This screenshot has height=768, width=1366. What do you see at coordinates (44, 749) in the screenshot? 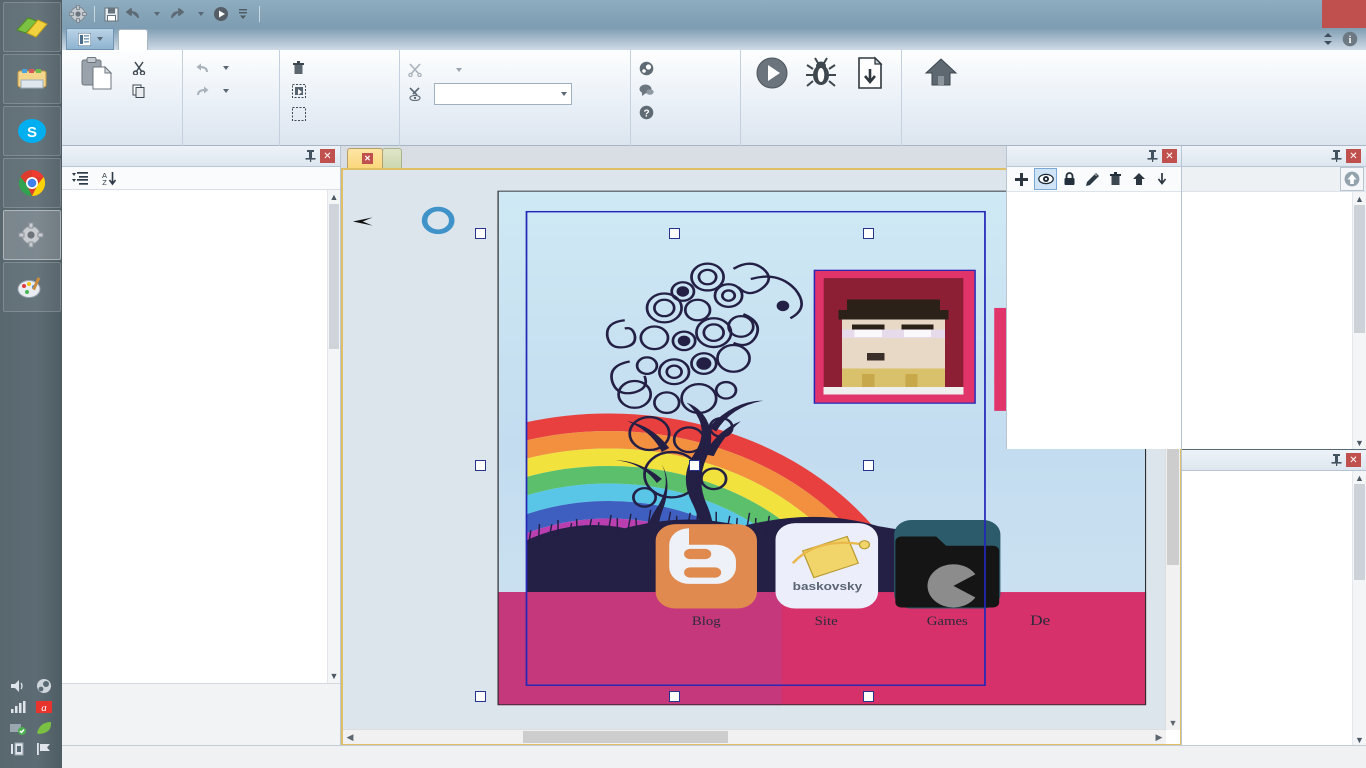
I see `flag-icon` at bounding box center [44, 749].